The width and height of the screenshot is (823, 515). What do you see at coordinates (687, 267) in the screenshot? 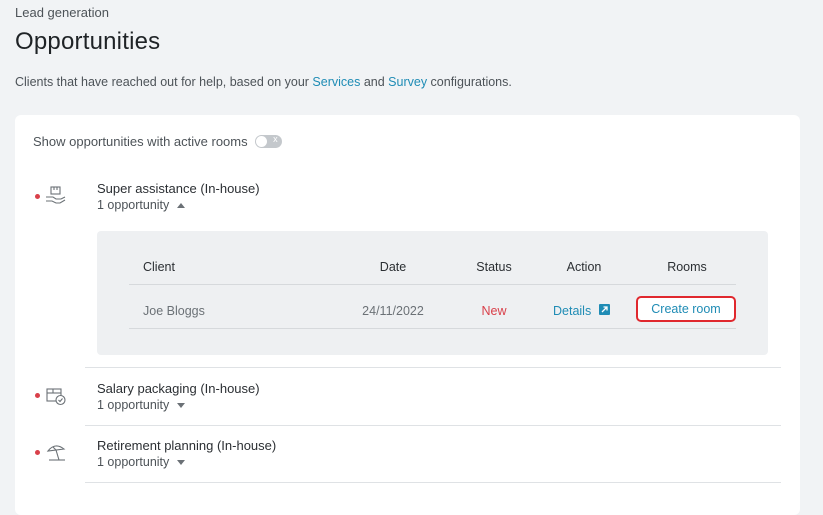
I see `column-header-rooms: Rooms` at bounding box center [687, 267].